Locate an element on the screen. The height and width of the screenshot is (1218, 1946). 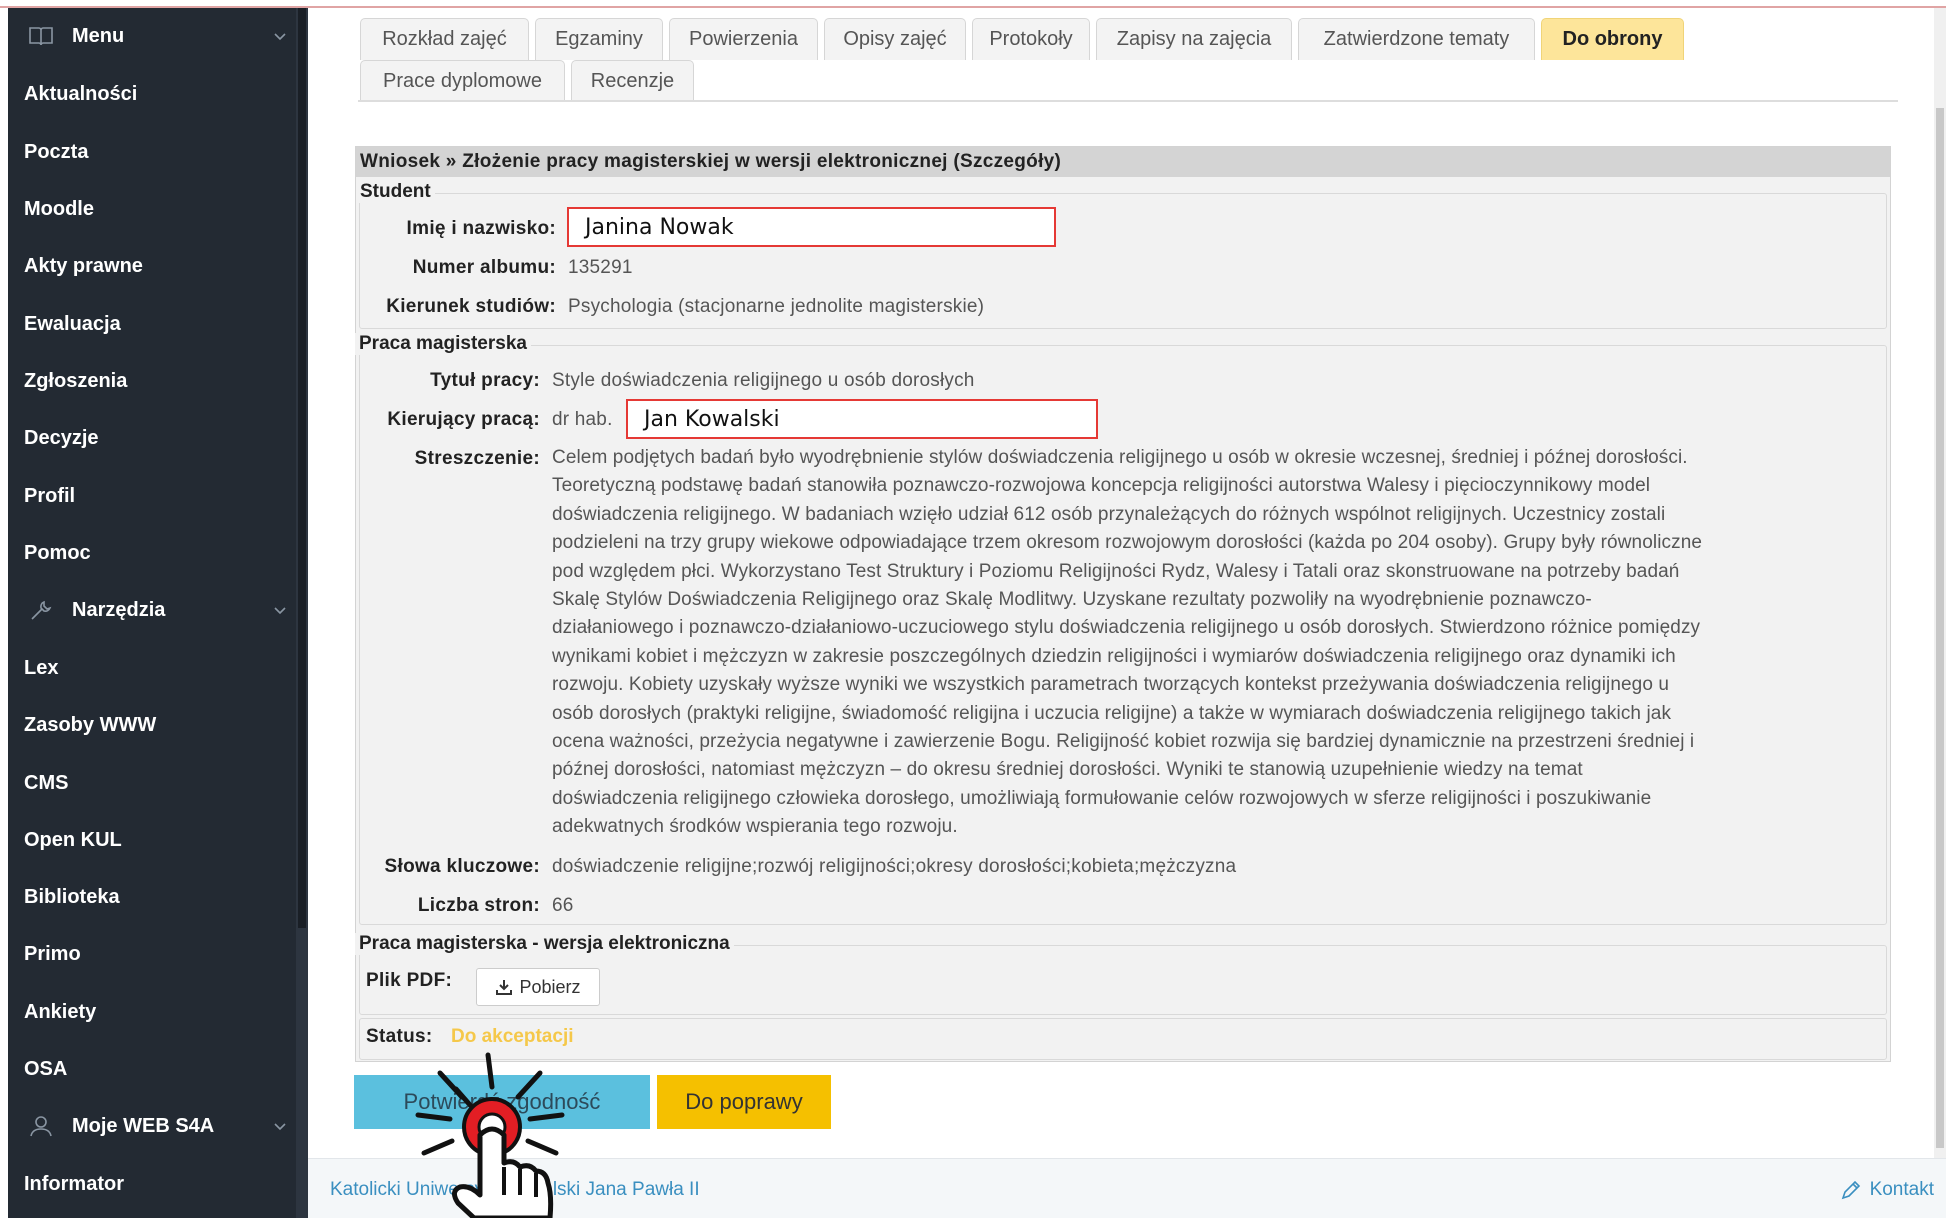
tab-label: Protokoły is located at coordinates (1031, 39).